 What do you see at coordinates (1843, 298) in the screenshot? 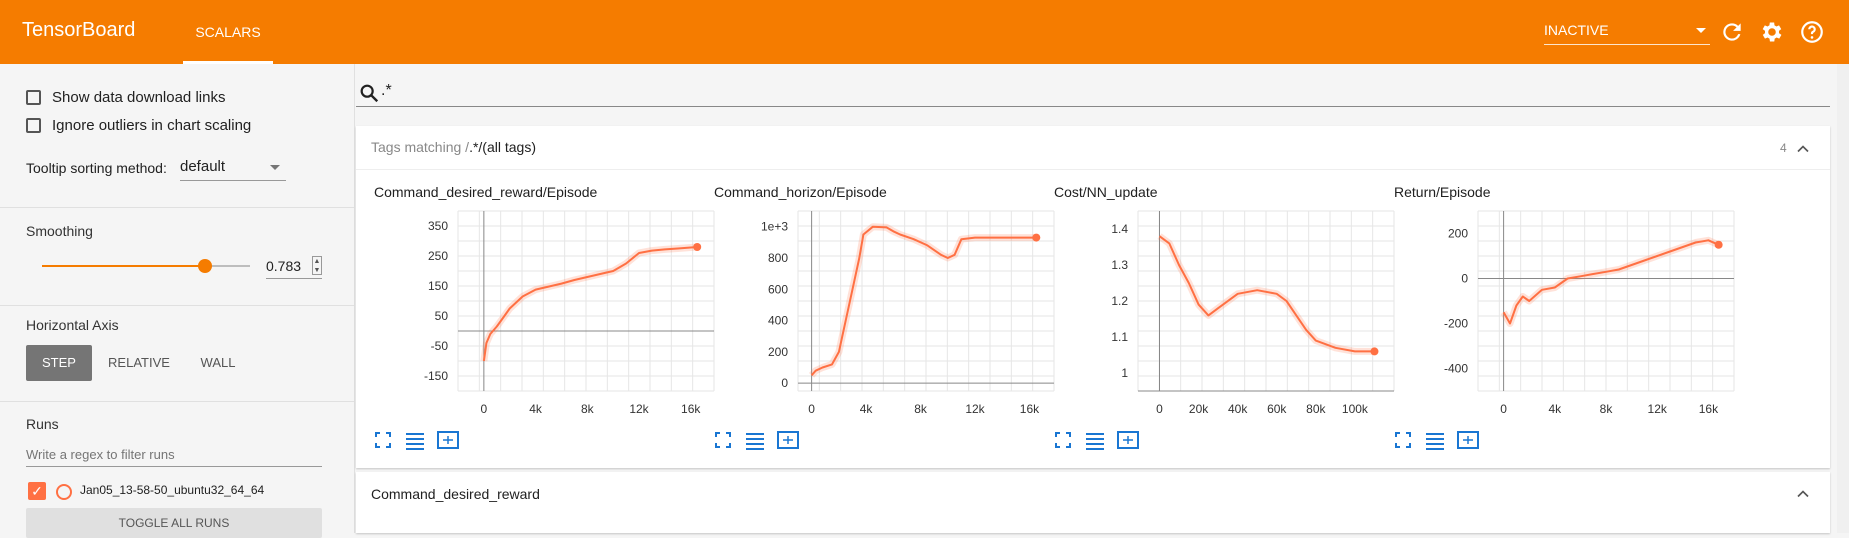
I see `scrollbar` at bounding box center [1843, 298].